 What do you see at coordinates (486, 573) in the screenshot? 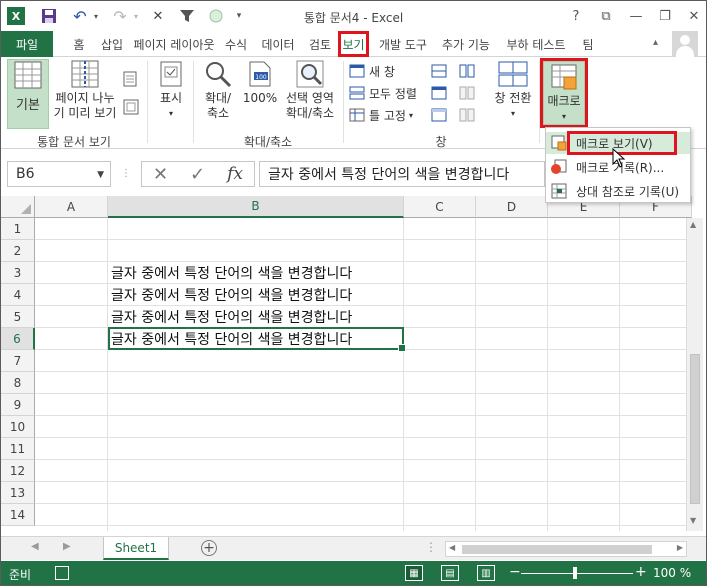
I see `page-break-status-icon: ▥` at bounding box center [486, 573].